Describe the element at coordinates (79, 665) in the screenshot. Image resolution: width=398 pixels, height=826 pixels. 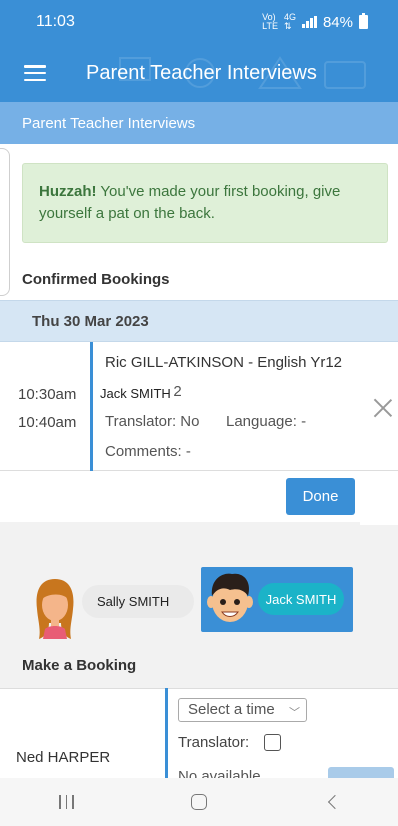
I see `make-booking-title: Make a Booking` at that location.